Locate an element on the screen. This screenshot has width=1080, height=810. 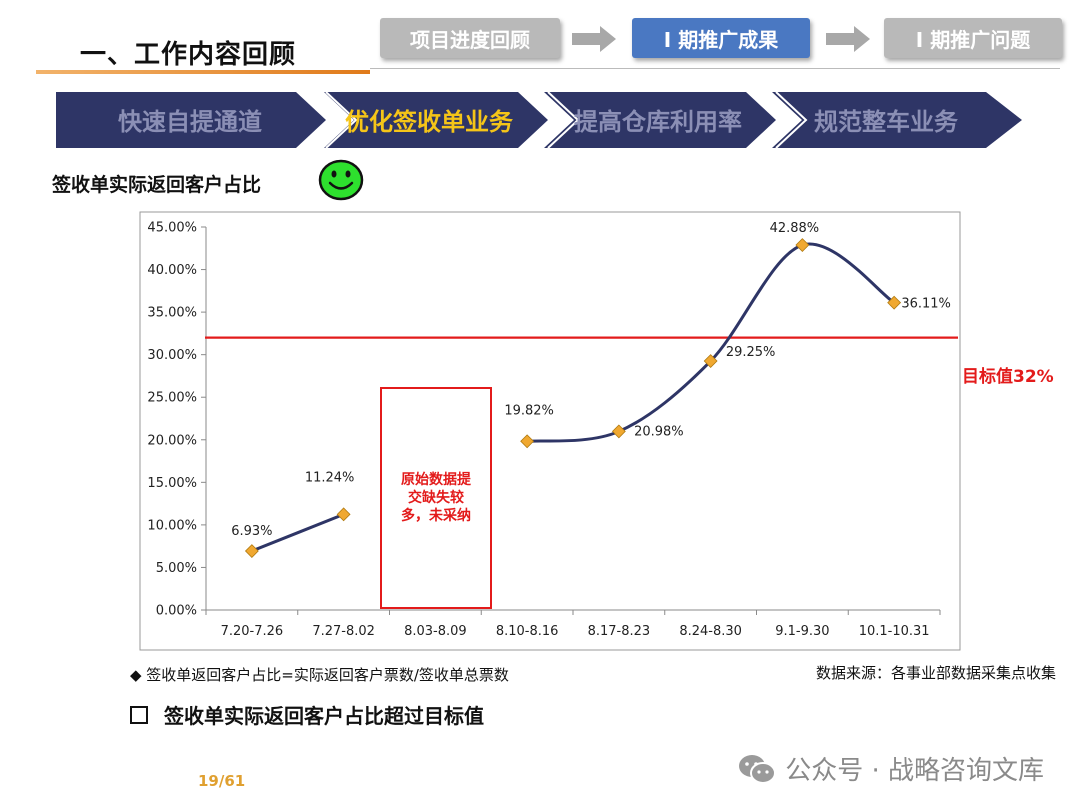
conclusion: 签收单实际返回客户占比超过目标值 is located at coordinates (307, 714).